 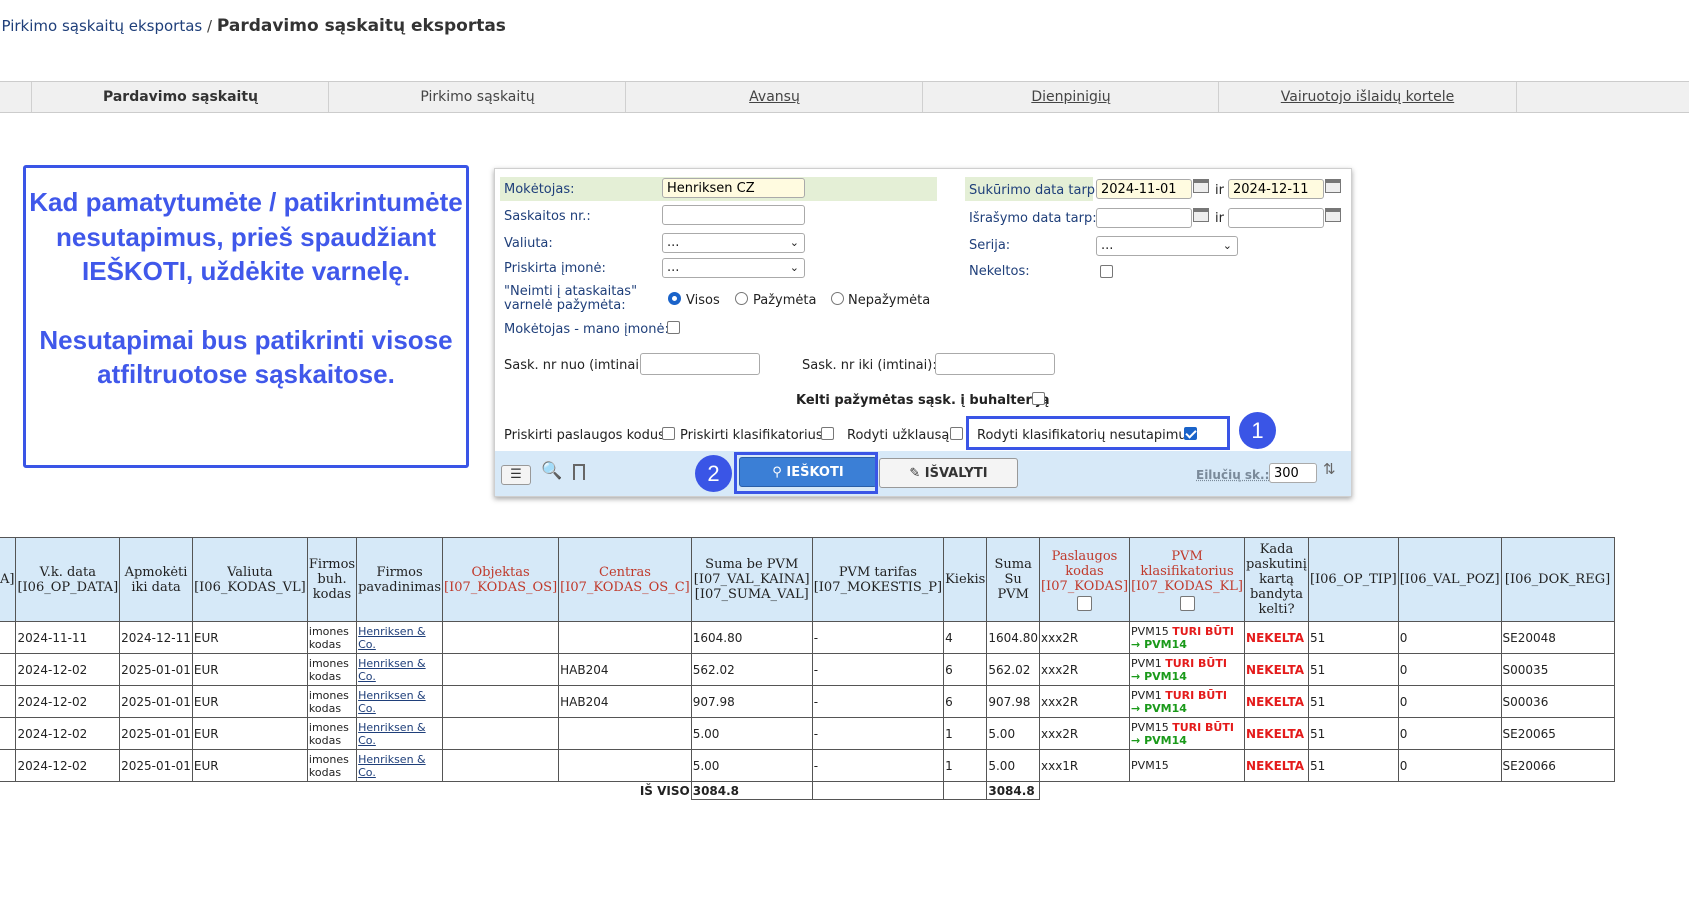 What do you see at coordinates (1013, 790) in the screenshot?
I see `total-suma-su: 3084.8` at bounding box center [1013, 790].